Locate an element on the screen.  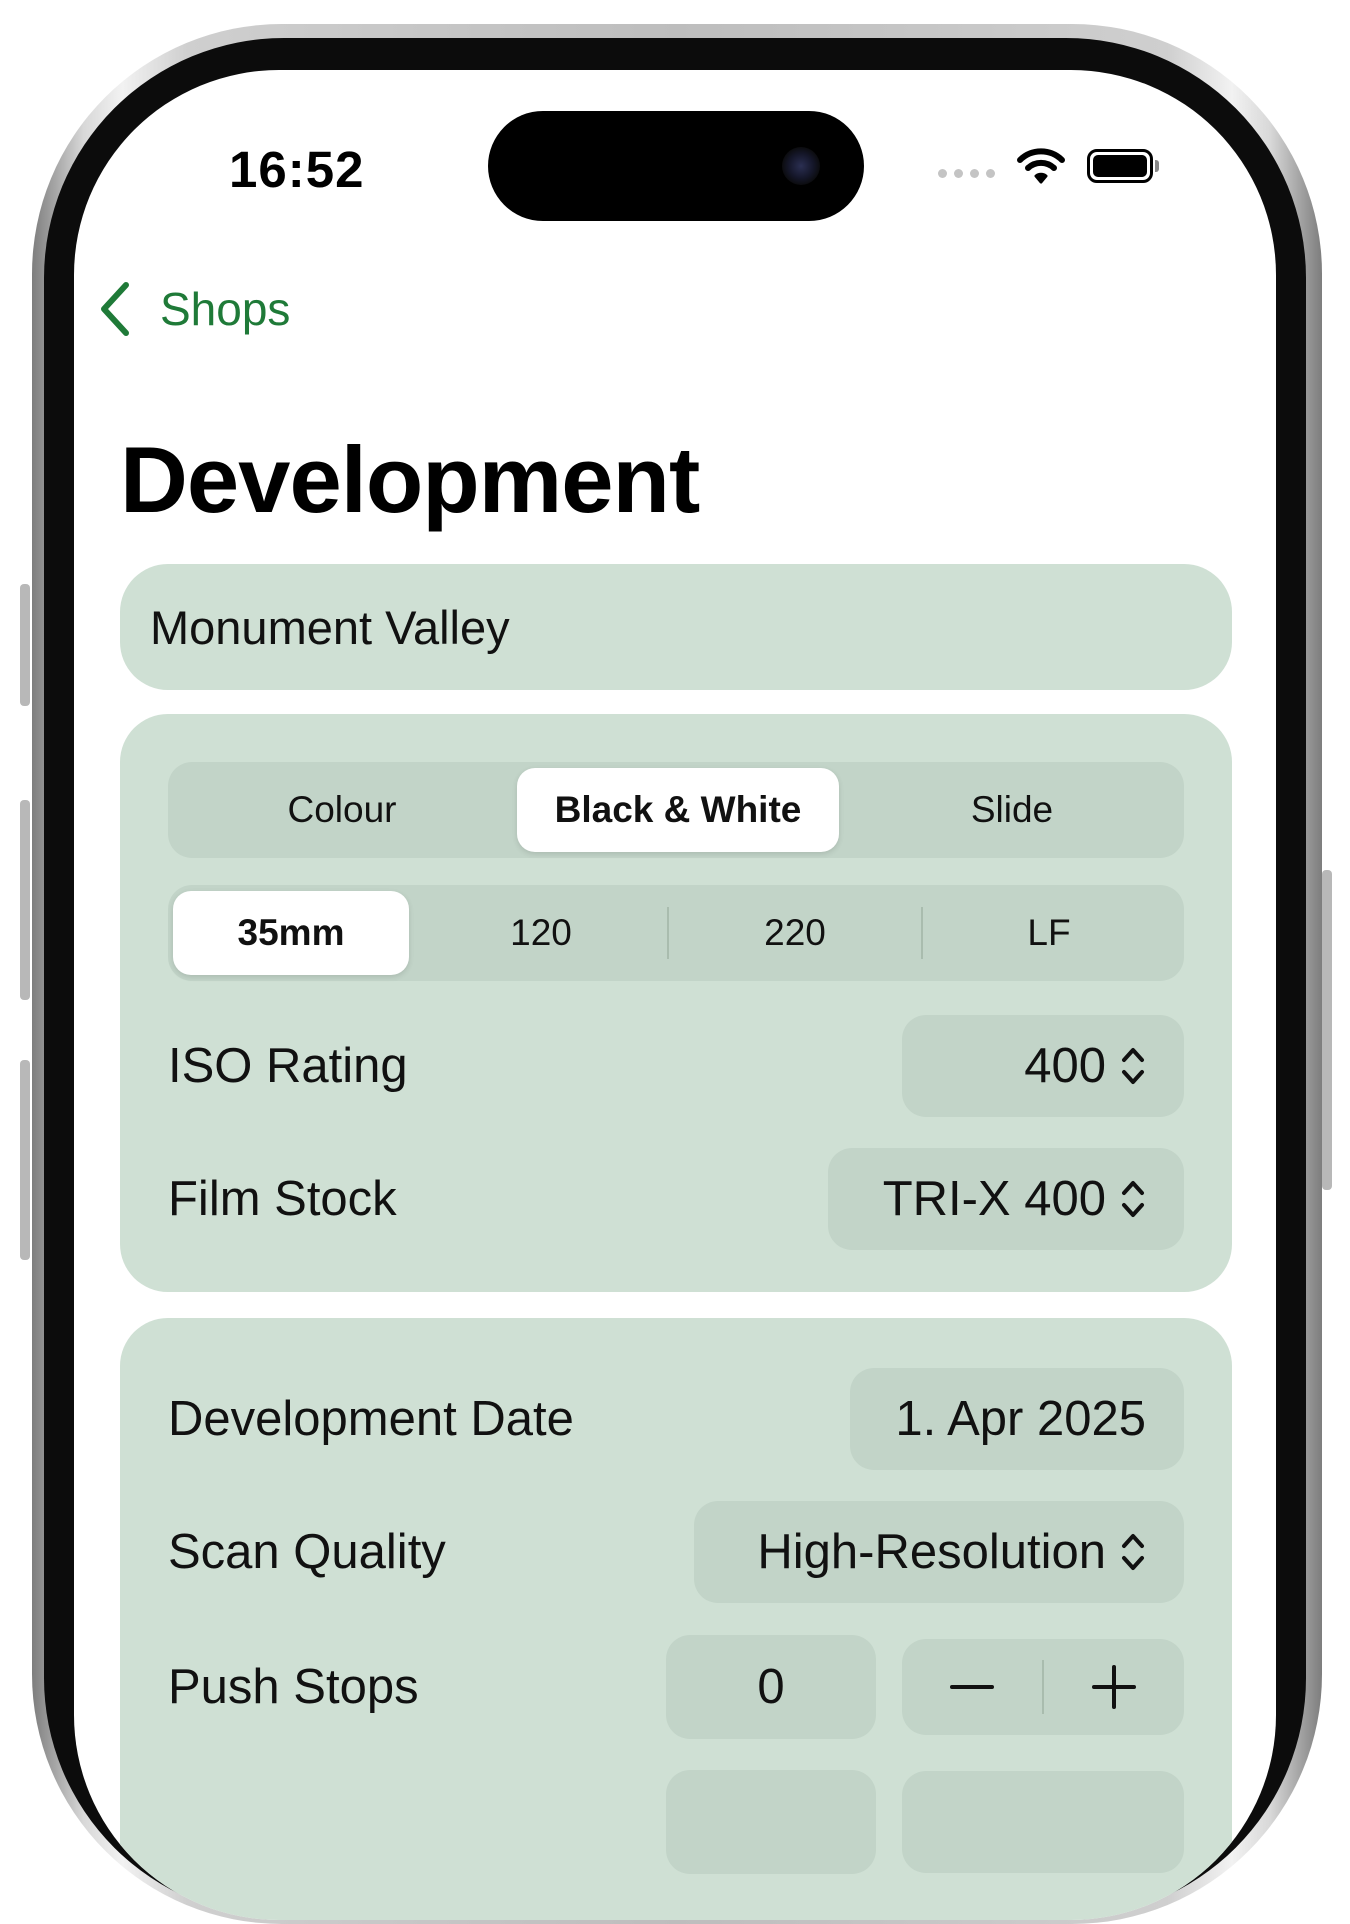
iso-rating-label: ISO Rating is located at coordinates (288, 1066).